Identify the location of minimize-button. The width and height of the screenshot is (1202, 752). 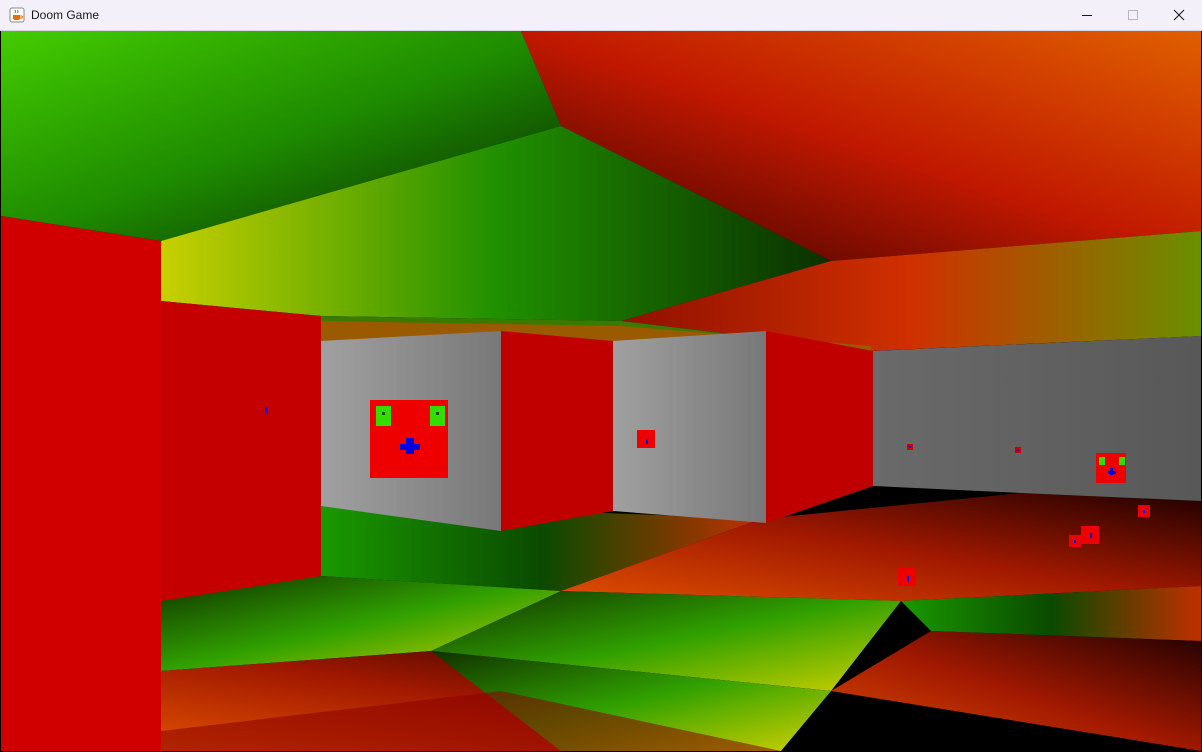
(1087, 15).